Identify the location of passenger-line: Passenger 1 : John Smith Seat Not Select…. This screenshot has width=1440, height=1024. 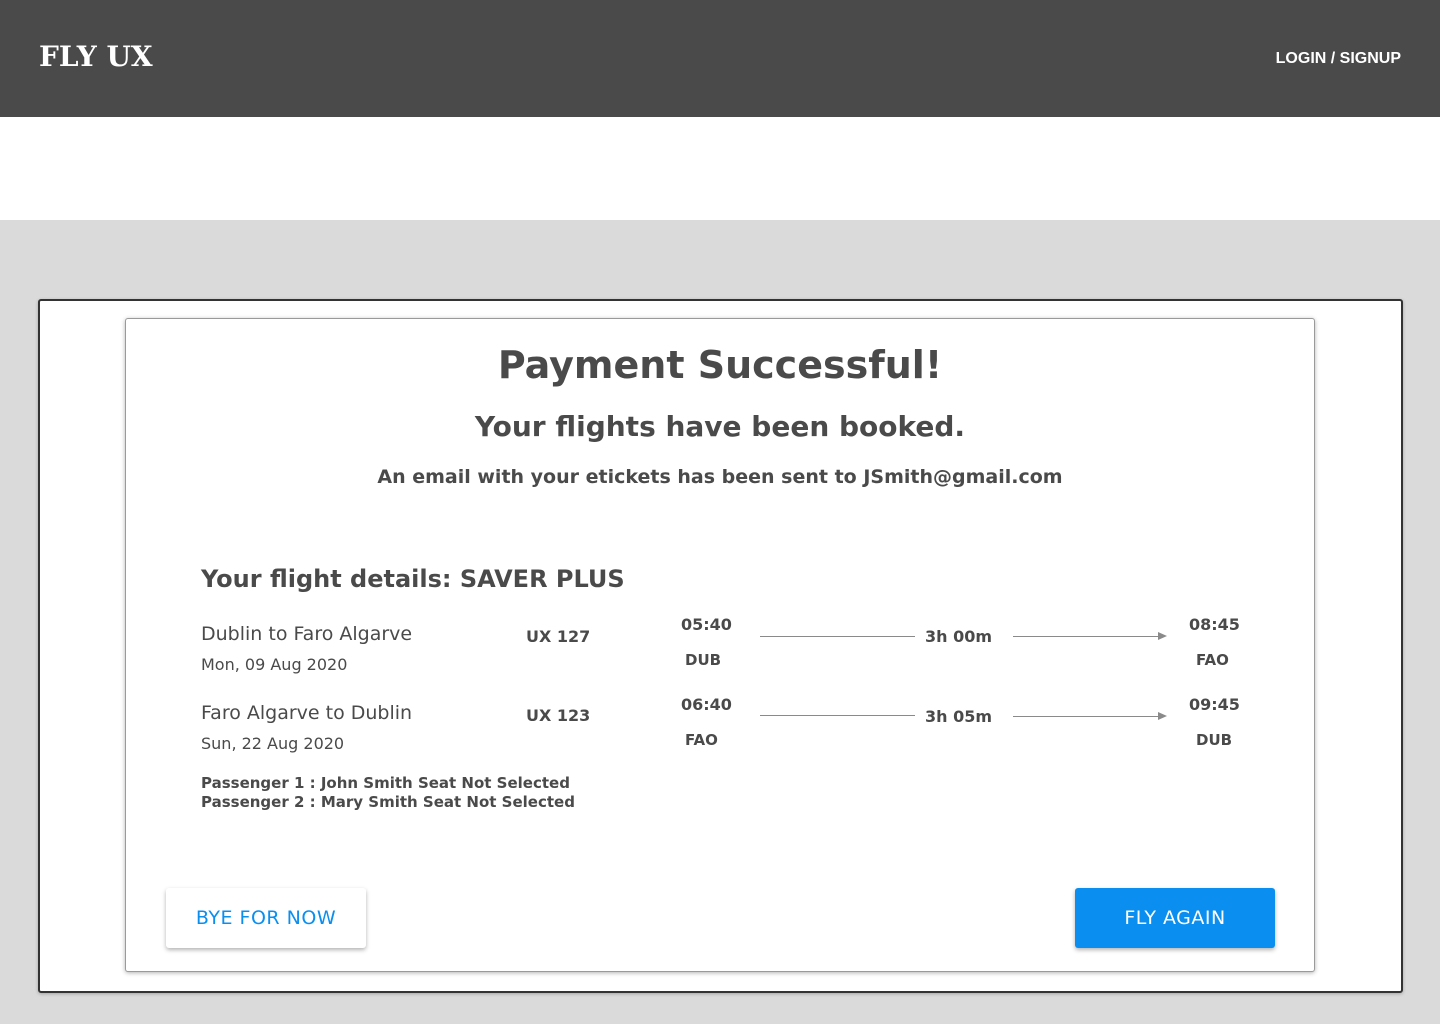
(385, 783).